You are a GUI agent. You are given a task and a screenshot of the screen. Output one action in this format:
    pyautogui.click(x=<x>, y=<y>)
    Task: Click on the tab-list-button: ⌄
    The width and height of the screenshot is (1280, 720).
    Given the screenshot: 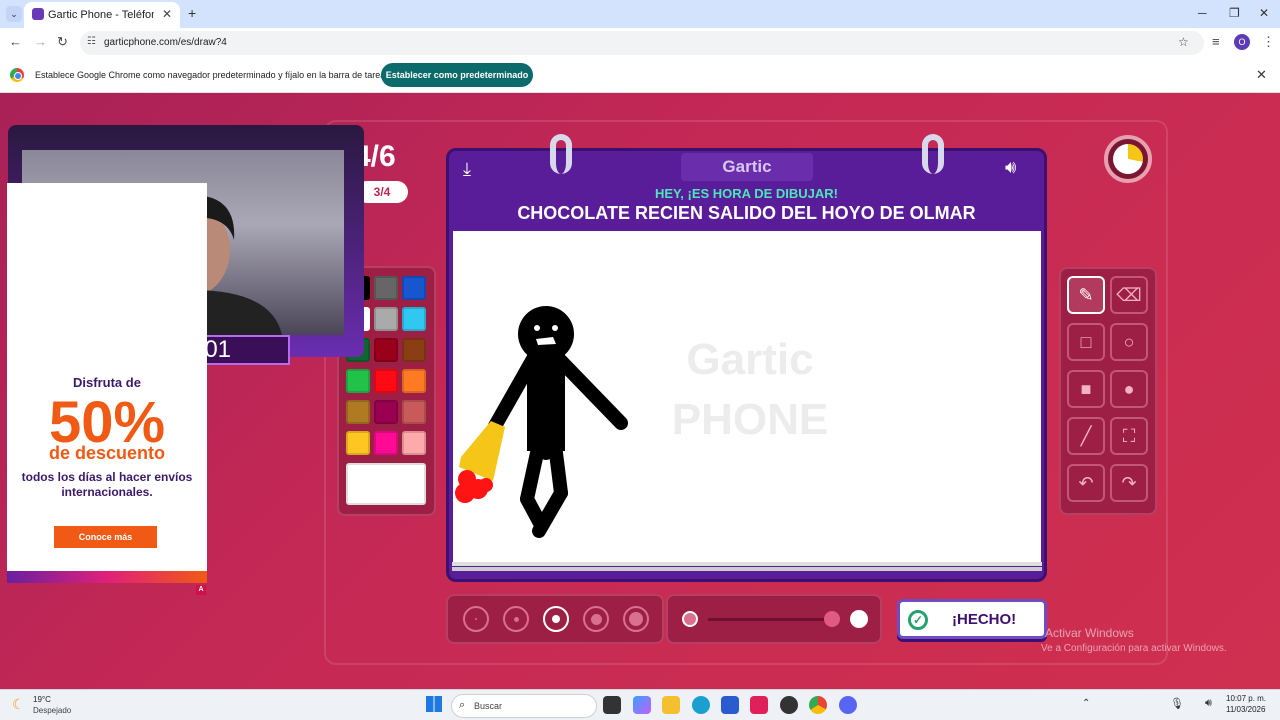 What is the action you would take?
    pyautogui.click(x=14, y=14)
    